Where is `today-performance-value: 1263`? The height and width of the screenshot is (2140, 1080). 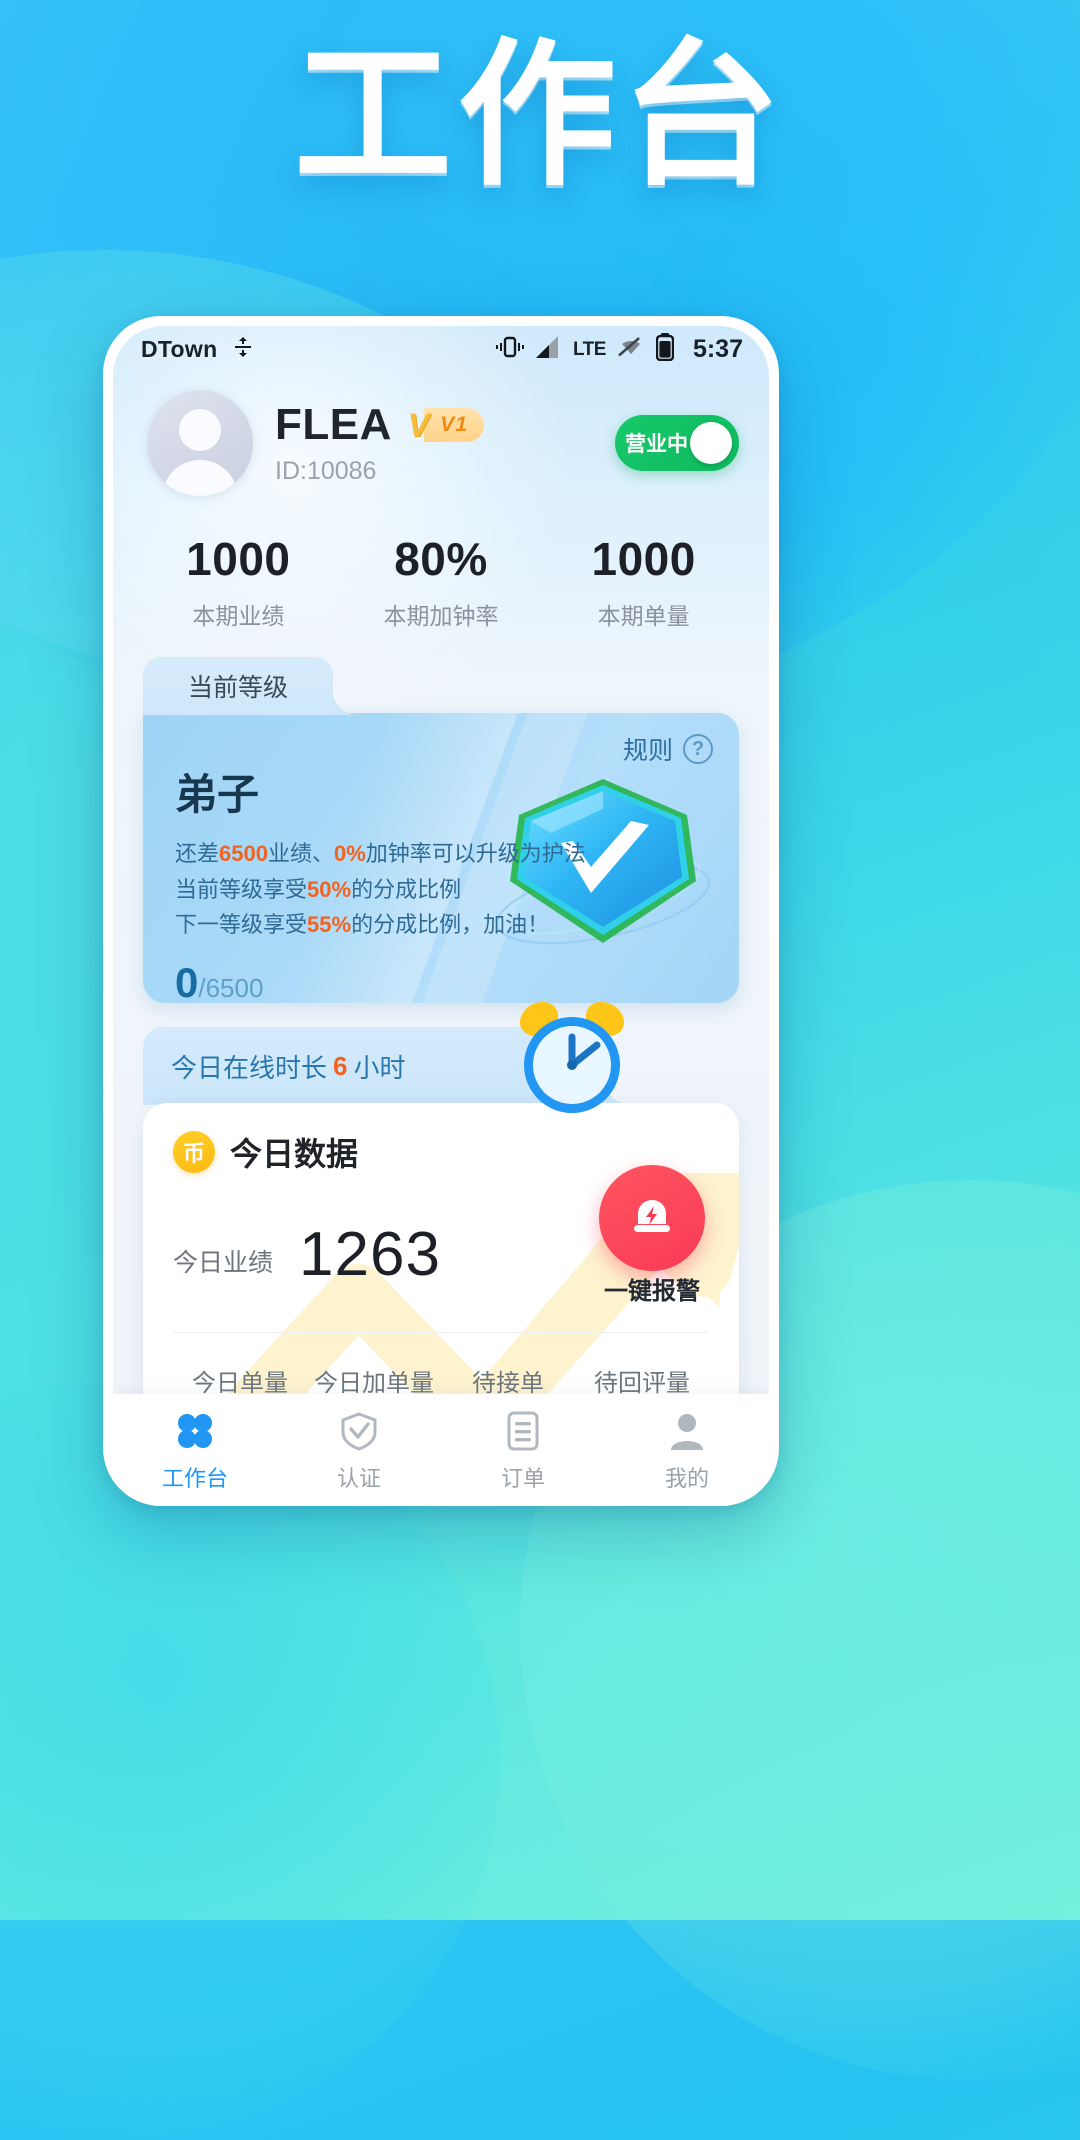
today-performance-value: 1263 is located at coordinates (370, 1254).